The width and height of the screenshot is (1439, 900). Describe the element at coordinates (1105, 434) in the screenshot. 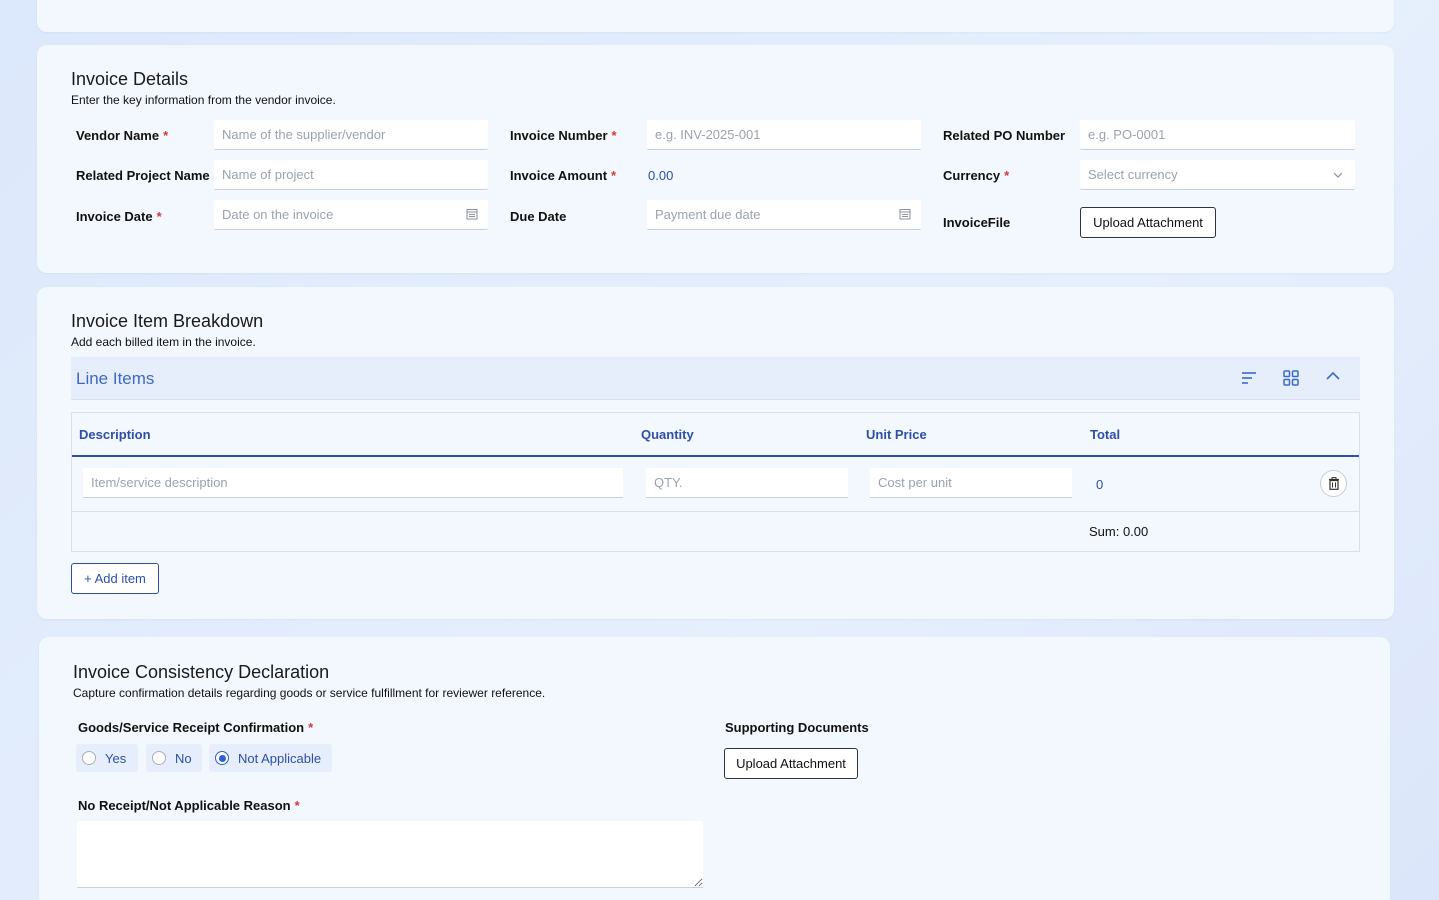

I see `column-header-total: Total` at that location.